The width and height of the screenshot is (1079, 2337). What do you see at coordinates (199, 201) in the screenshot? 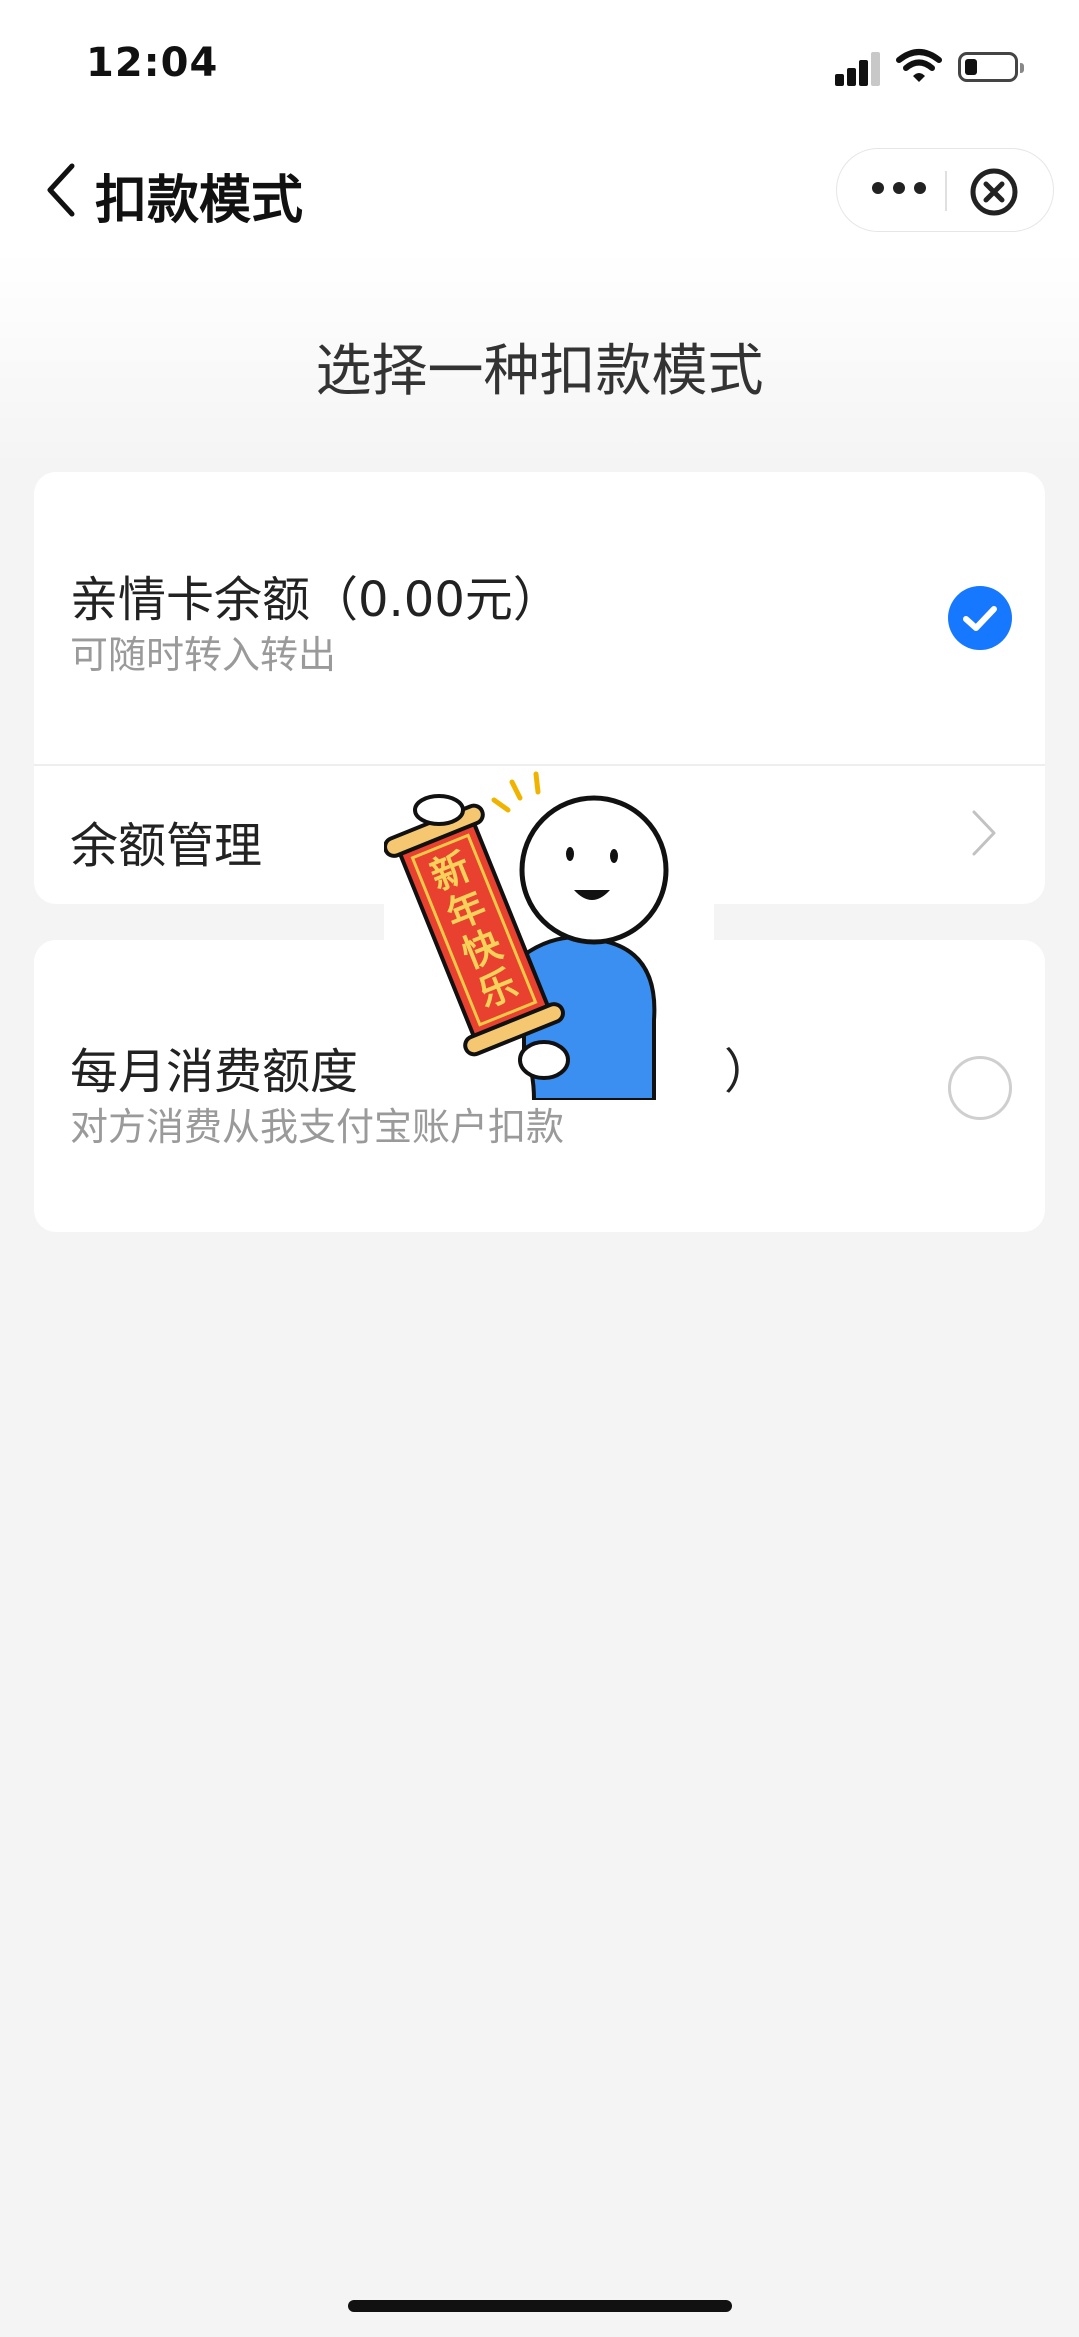
I see `page-title: 扣款模式` at bounding box center [199, 201].